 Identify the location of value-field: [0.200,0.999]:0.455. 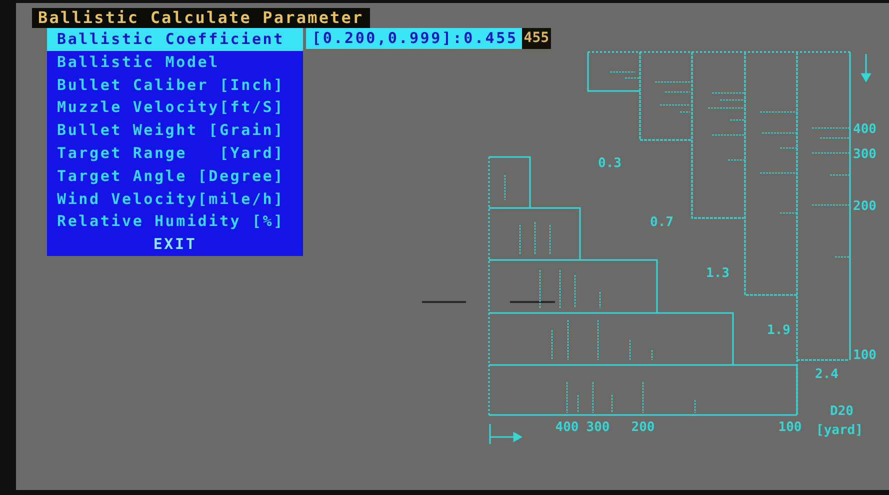
(414, 38).